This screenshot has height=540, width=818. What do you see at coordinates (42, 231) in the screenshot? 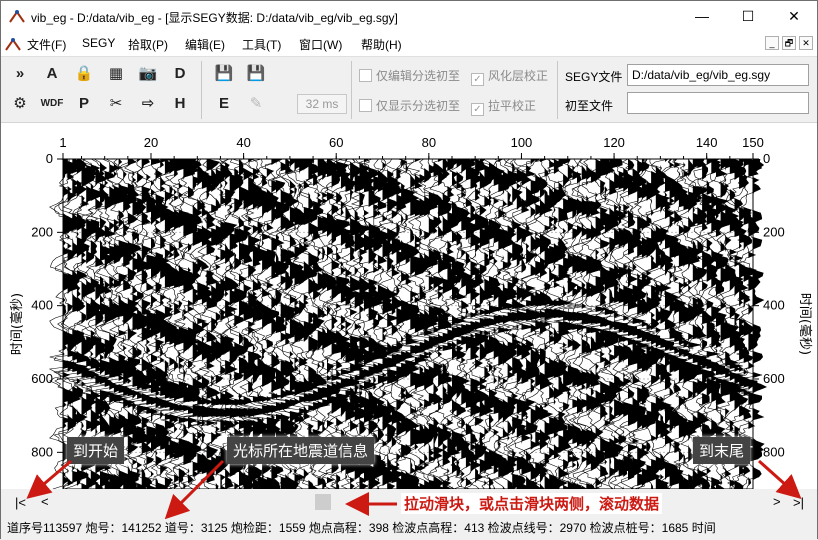
I see `y-tick-label-left: 200` at bounding box center [42, 231].